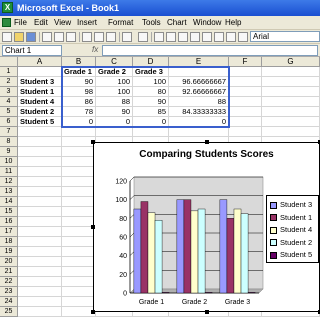 The width and height of the screenshot is (320, 319). Describe the element at coordinates (99, 37) in the screenshot. I see `copy-icon` at that location.